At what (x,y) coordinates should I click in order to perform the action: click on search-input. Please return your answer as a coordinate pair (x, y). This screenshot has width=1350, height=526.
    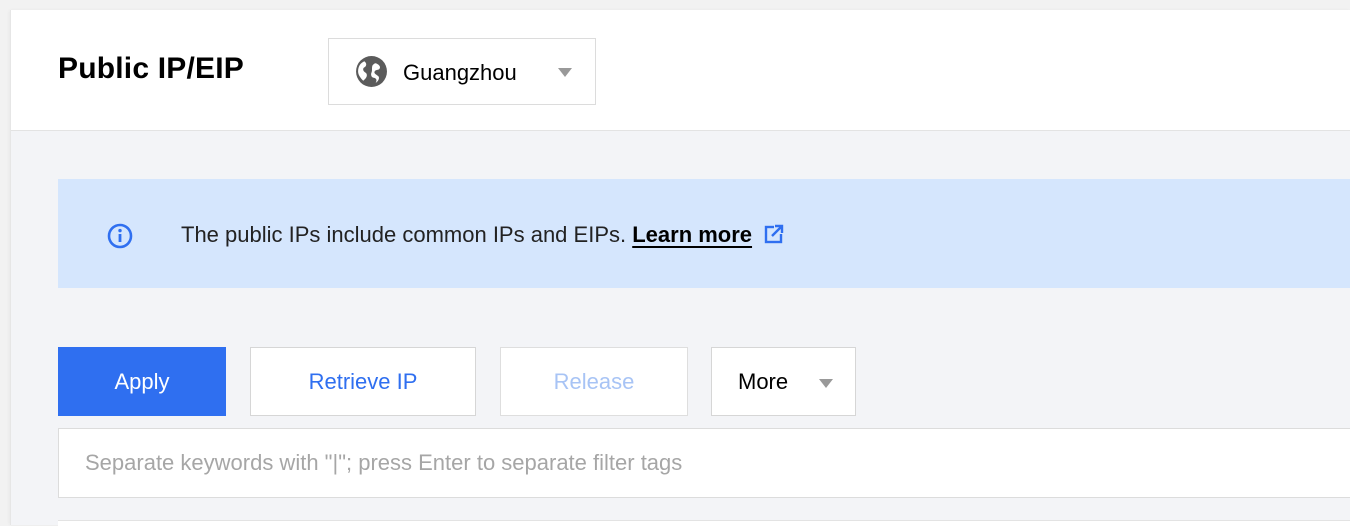
    Looking at the image, I should click on (704, 463).